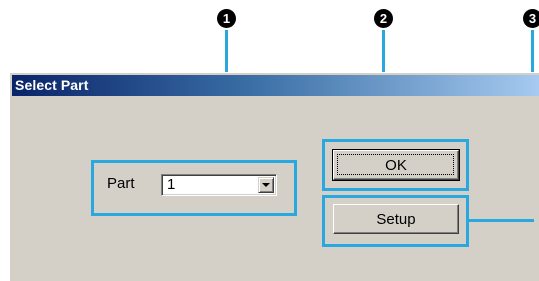 The image size is (539, 281). Describe the element at coordinates (395, 165) in the screenshot. I see `callout-highlight-ok` at that location.